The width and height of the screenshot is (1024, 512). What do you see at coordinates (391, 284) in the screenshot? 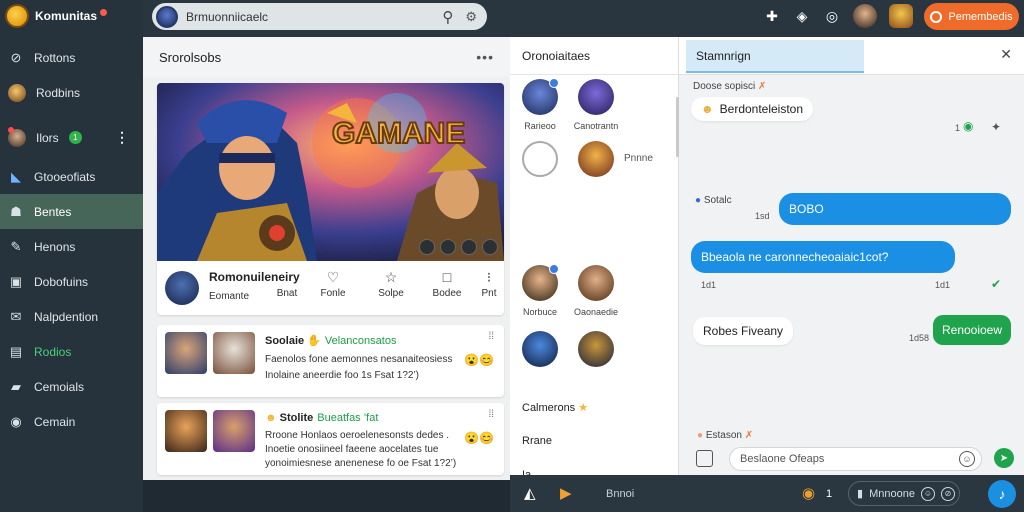
I see `action-solpe: ☆ Solpe` at bounding box center [391, 284].